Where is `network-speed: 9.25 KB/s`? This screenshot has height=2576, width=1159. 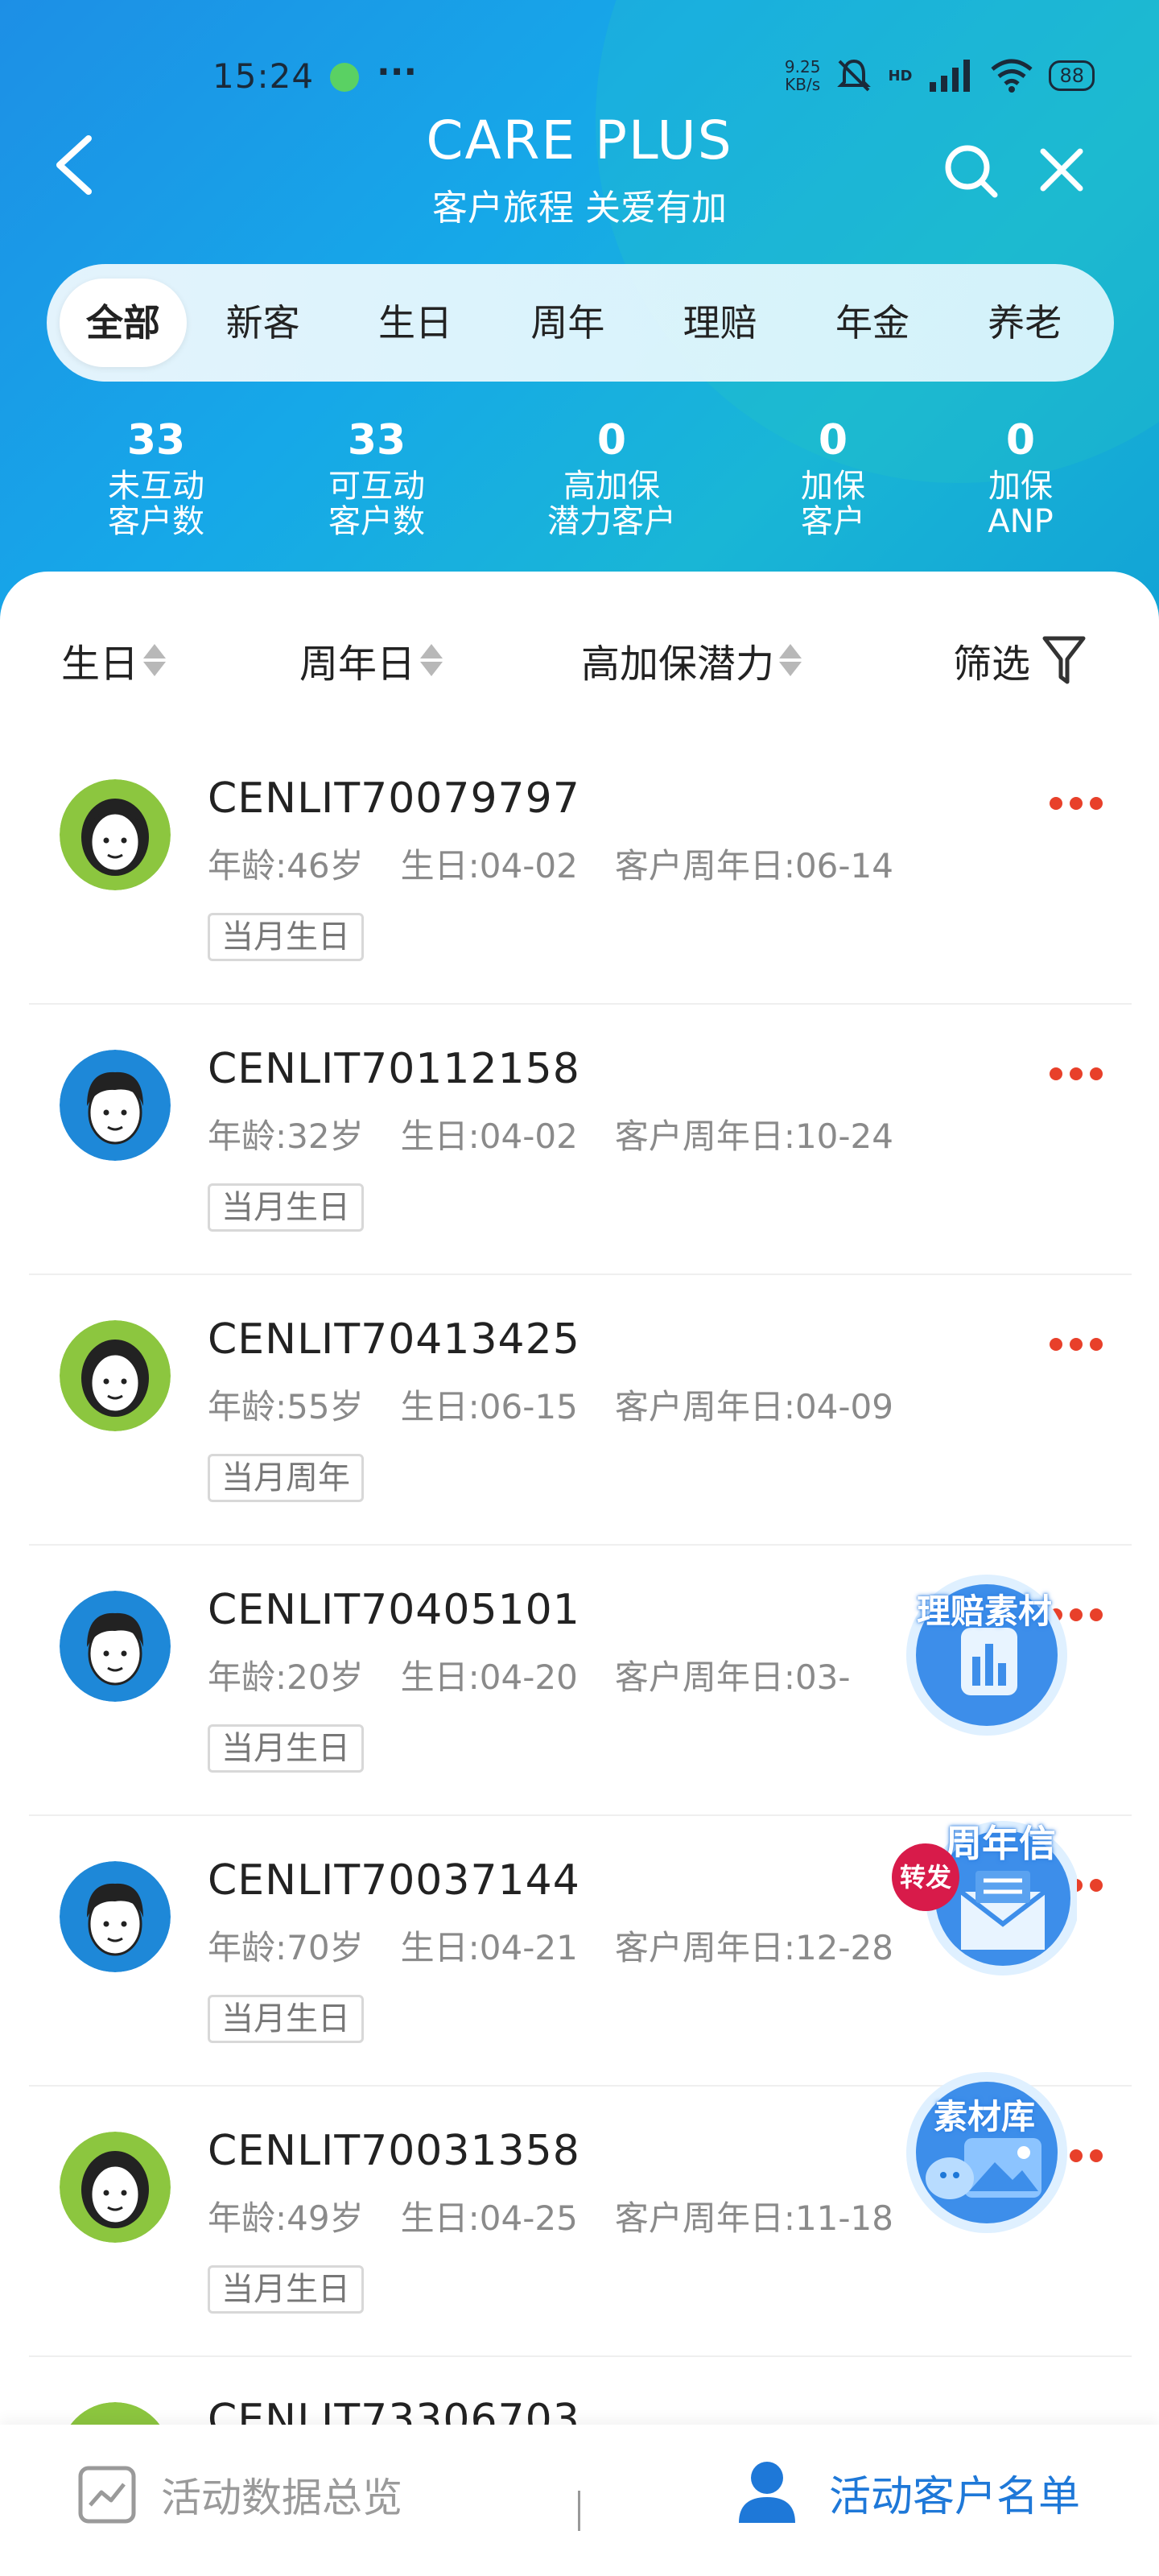
network-speed: 9.25 KB/s is located at coordinates (802, 75).